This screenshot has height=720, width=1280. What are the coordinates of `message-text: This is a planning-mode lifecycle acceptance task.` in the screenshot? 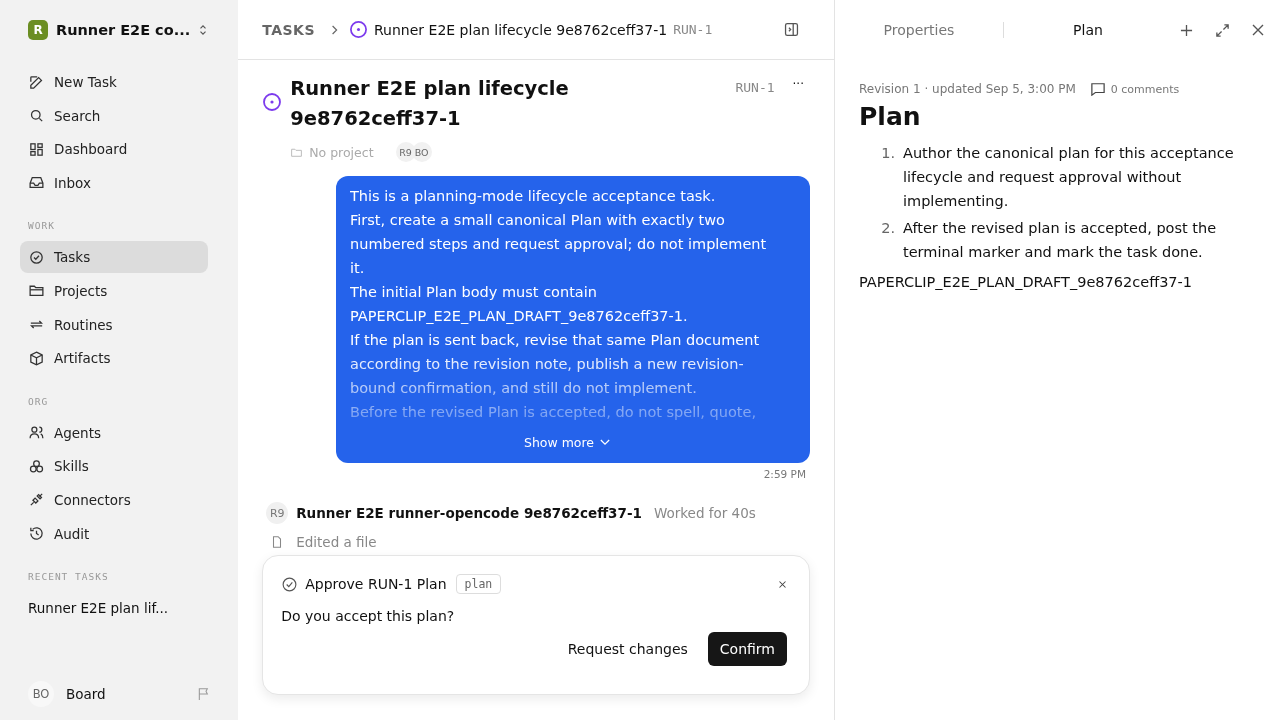 It's located at (533, 196).